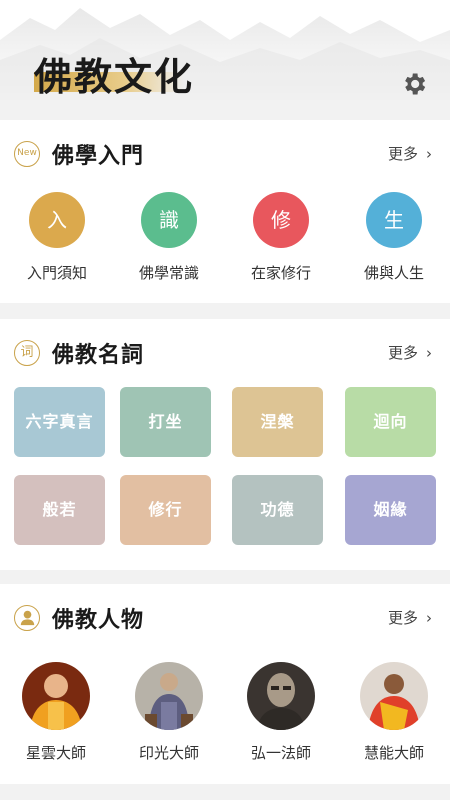 The image size is (450, 800). What do you see at coordinates (414, 84) in the screenshot?
I see `gear-icon` at bounding box center [414, 84].